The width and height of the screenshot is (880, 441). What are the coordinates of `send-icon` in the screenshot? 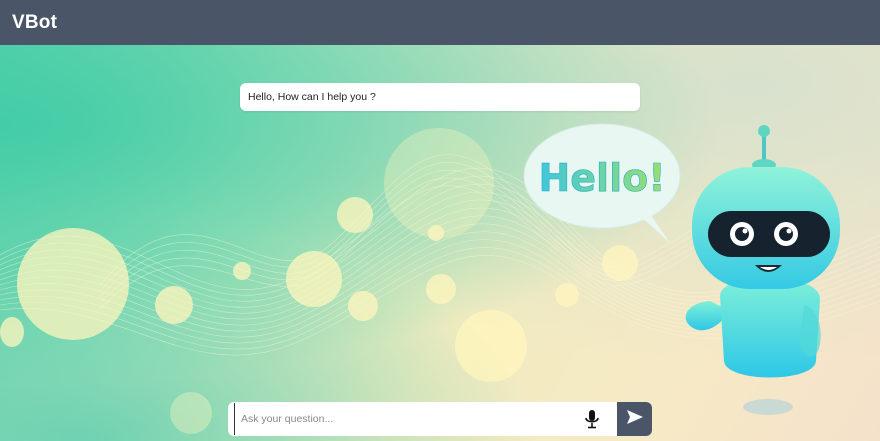 It's located at (635, 419).